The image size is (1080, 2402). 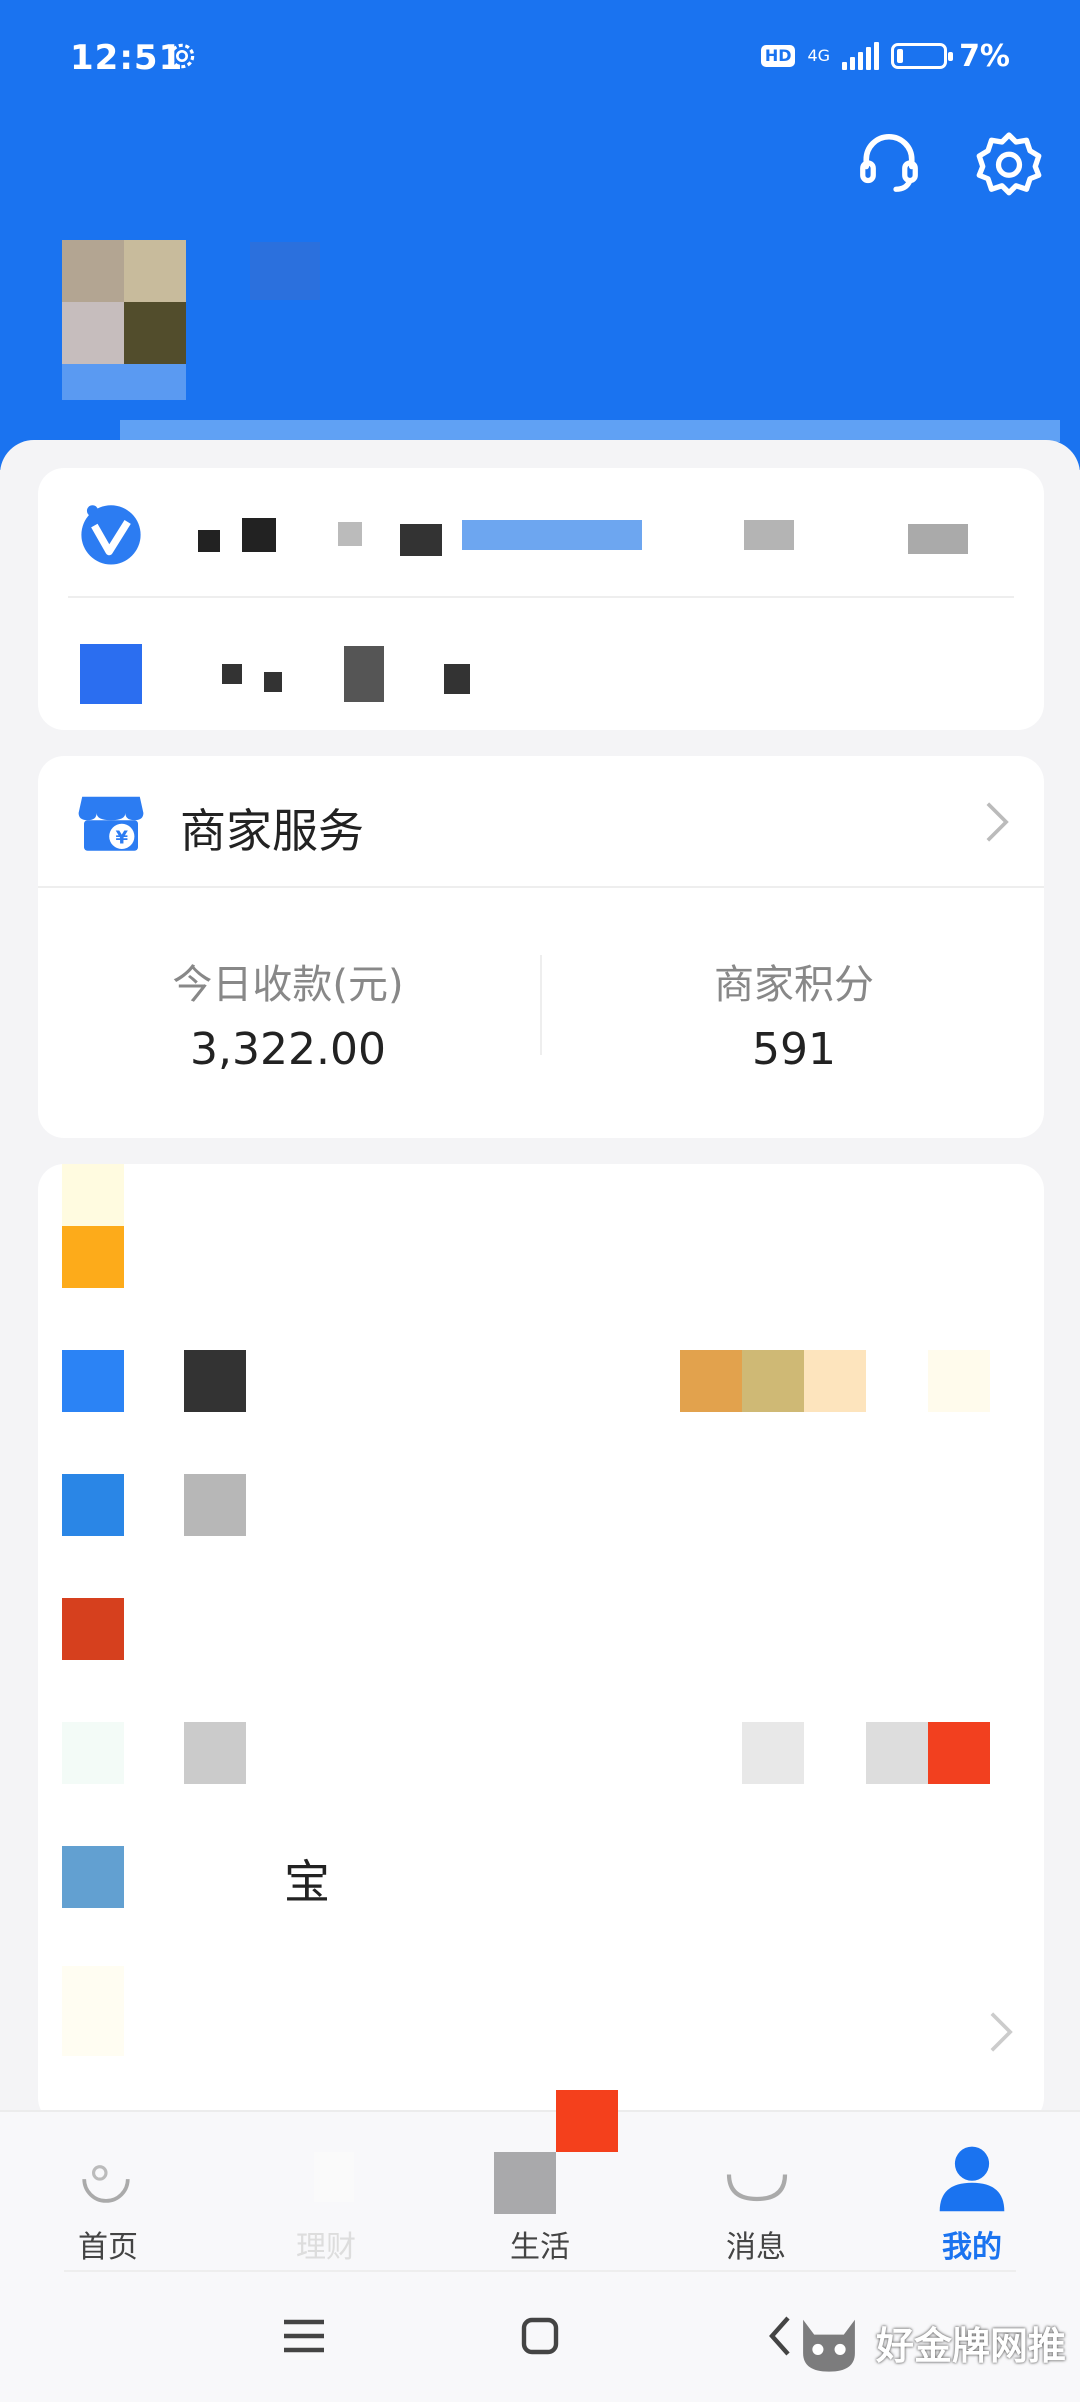 What do you see at coordinates (794, 1049) in the screenshot?
I see `merchant-points-value: 591` at bounding box center [794, 1049].